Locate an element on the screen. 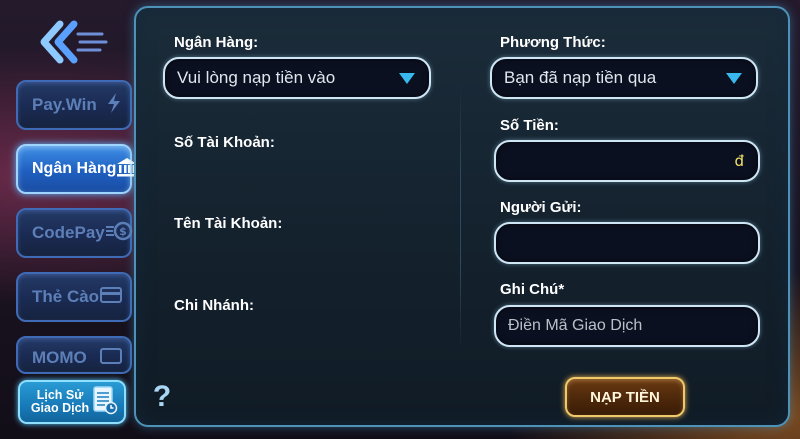 The image size is (800, 439). column-divider is located at coordinates (460, 219).